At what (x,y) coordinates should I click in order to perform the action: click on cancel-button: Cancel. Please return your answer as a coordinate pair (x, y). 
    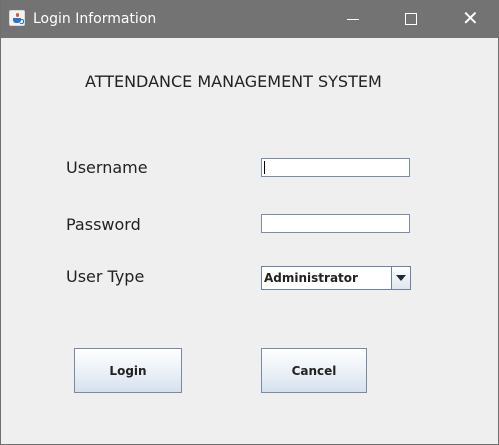
    Looking at the image, I should click on (314, 370).